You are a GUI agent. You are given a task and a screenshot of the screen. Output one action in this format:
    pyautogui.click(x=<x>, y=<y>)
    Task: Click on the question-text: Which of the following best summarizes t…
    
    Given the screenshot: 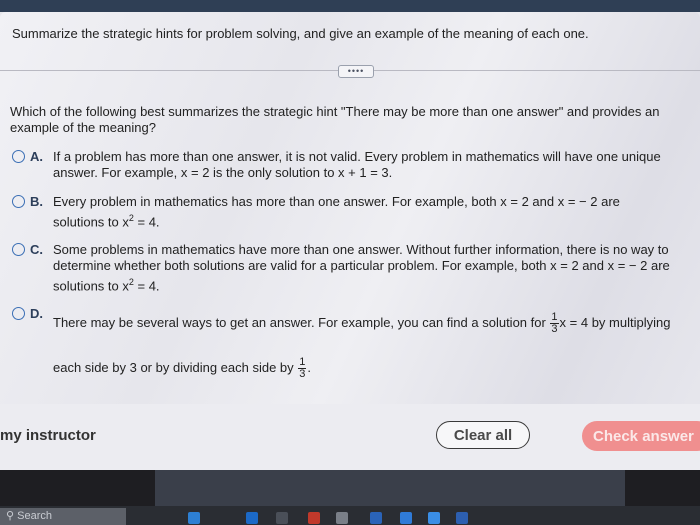 What is the action you would take?
    pyautogui.click(x=335, y=119)
    